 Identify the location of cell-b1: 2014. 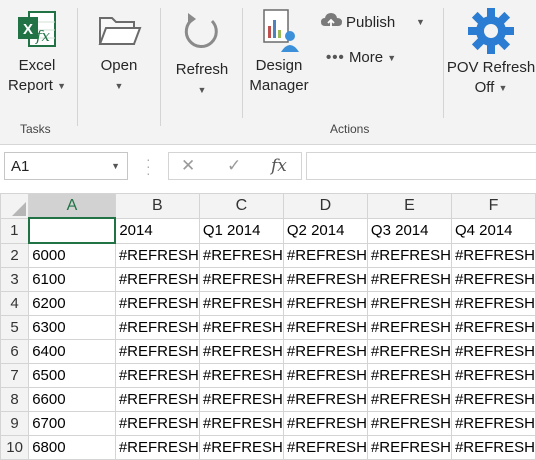
(157, 230).